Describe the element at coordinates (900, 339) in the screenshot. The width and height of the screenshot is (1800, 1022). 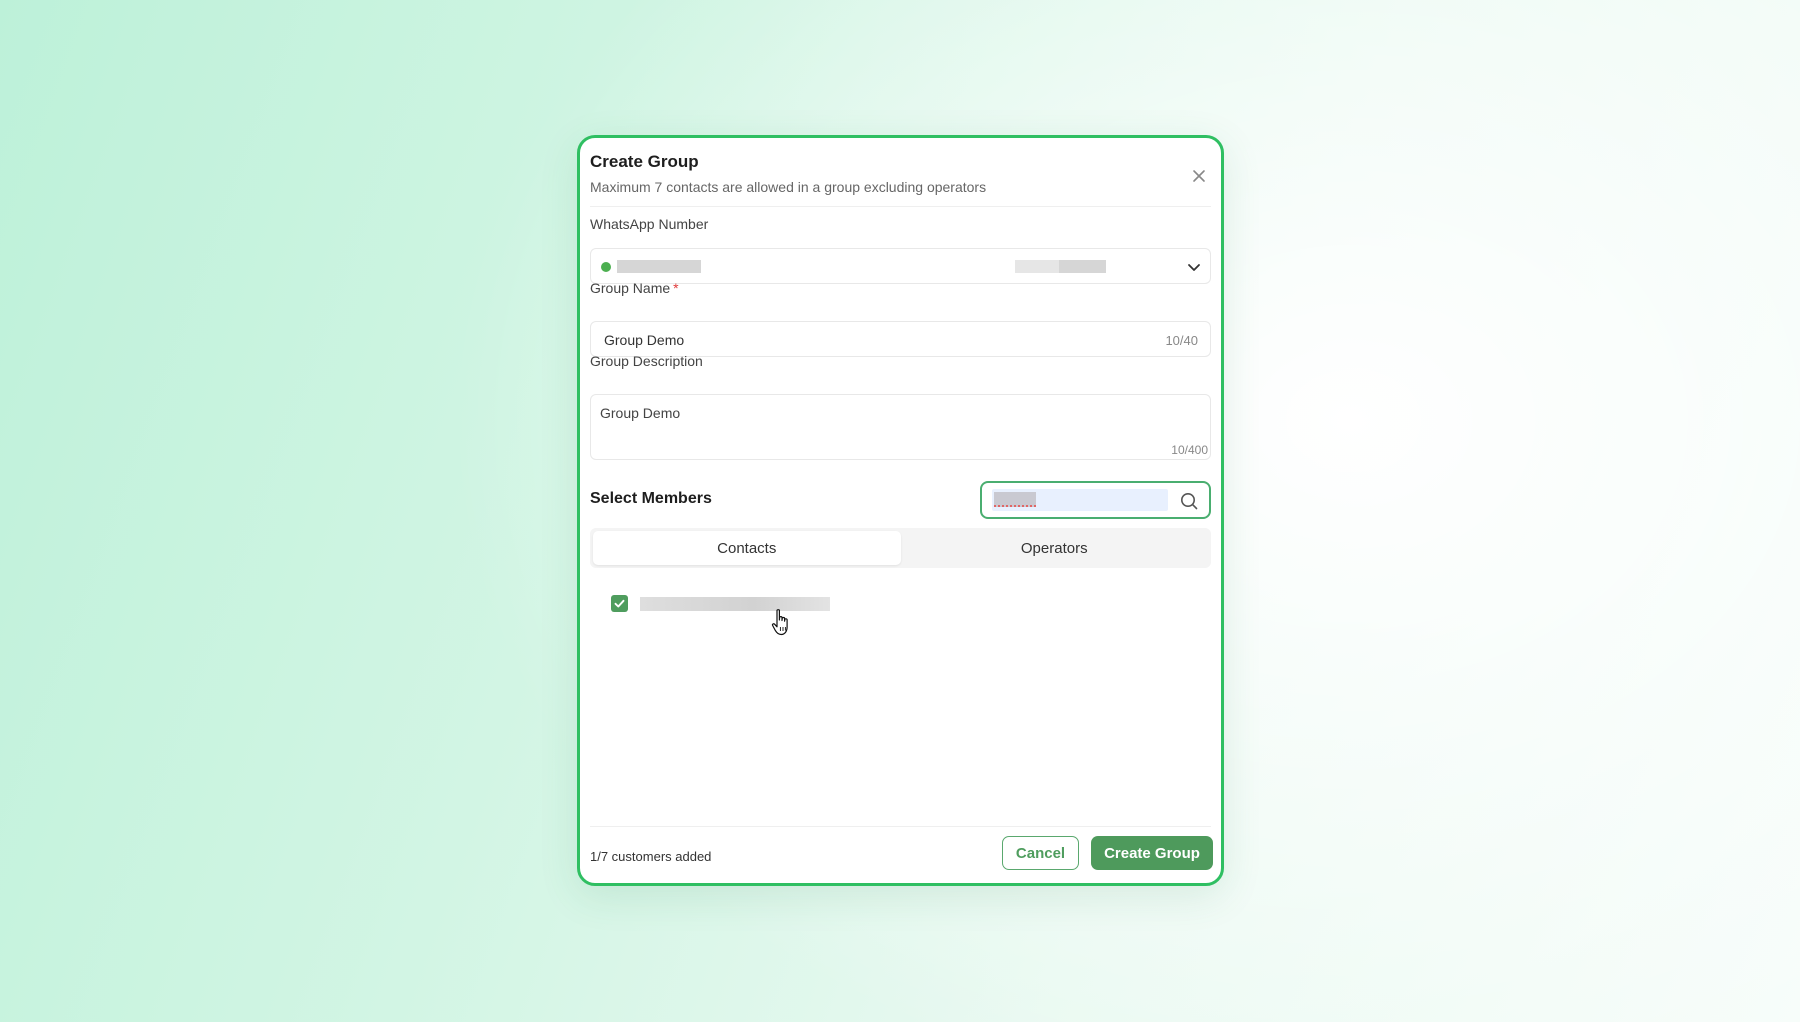
I see `group-name-input: Group Demo 10/40` at that location.